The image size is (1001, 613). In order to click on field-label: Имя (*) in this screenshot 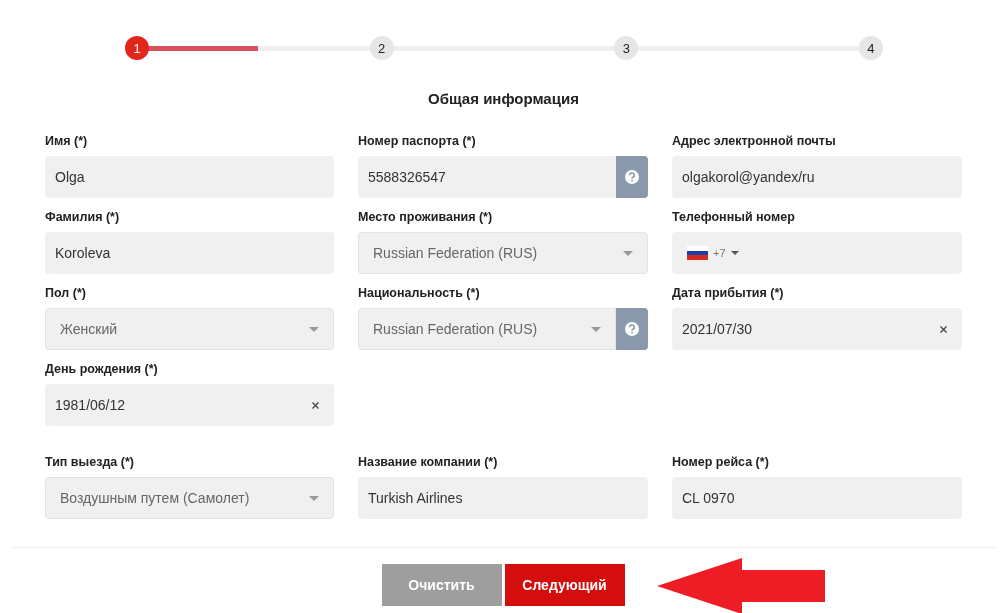, I will do `click(67, 141)`.